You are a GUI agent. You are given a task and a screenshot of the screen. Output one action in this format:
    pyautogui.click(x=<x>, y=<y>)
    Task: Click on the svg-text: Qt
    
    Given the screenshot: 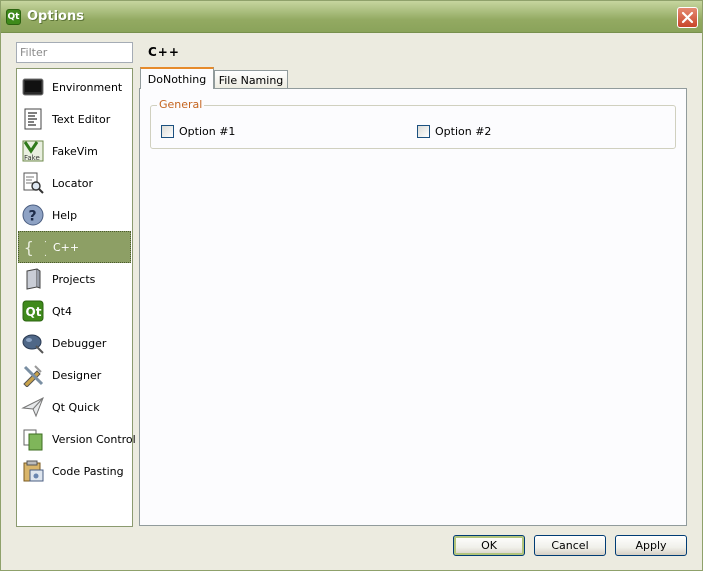 What is the action you would take?
    pyautogui.click(x=34, y=312)
    